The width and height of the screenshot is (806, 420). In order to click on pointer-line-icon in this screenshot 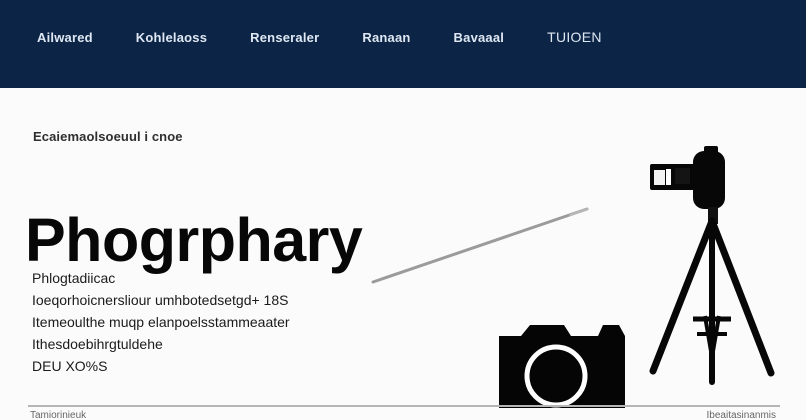, I will do `click(480, 245)`.